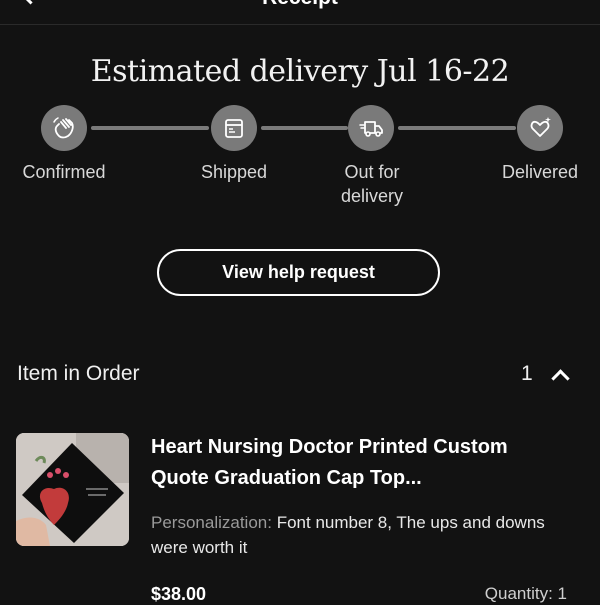 This screenshot has height=605, width=600. I want to click on product-thumbnail, so click(72, 489).